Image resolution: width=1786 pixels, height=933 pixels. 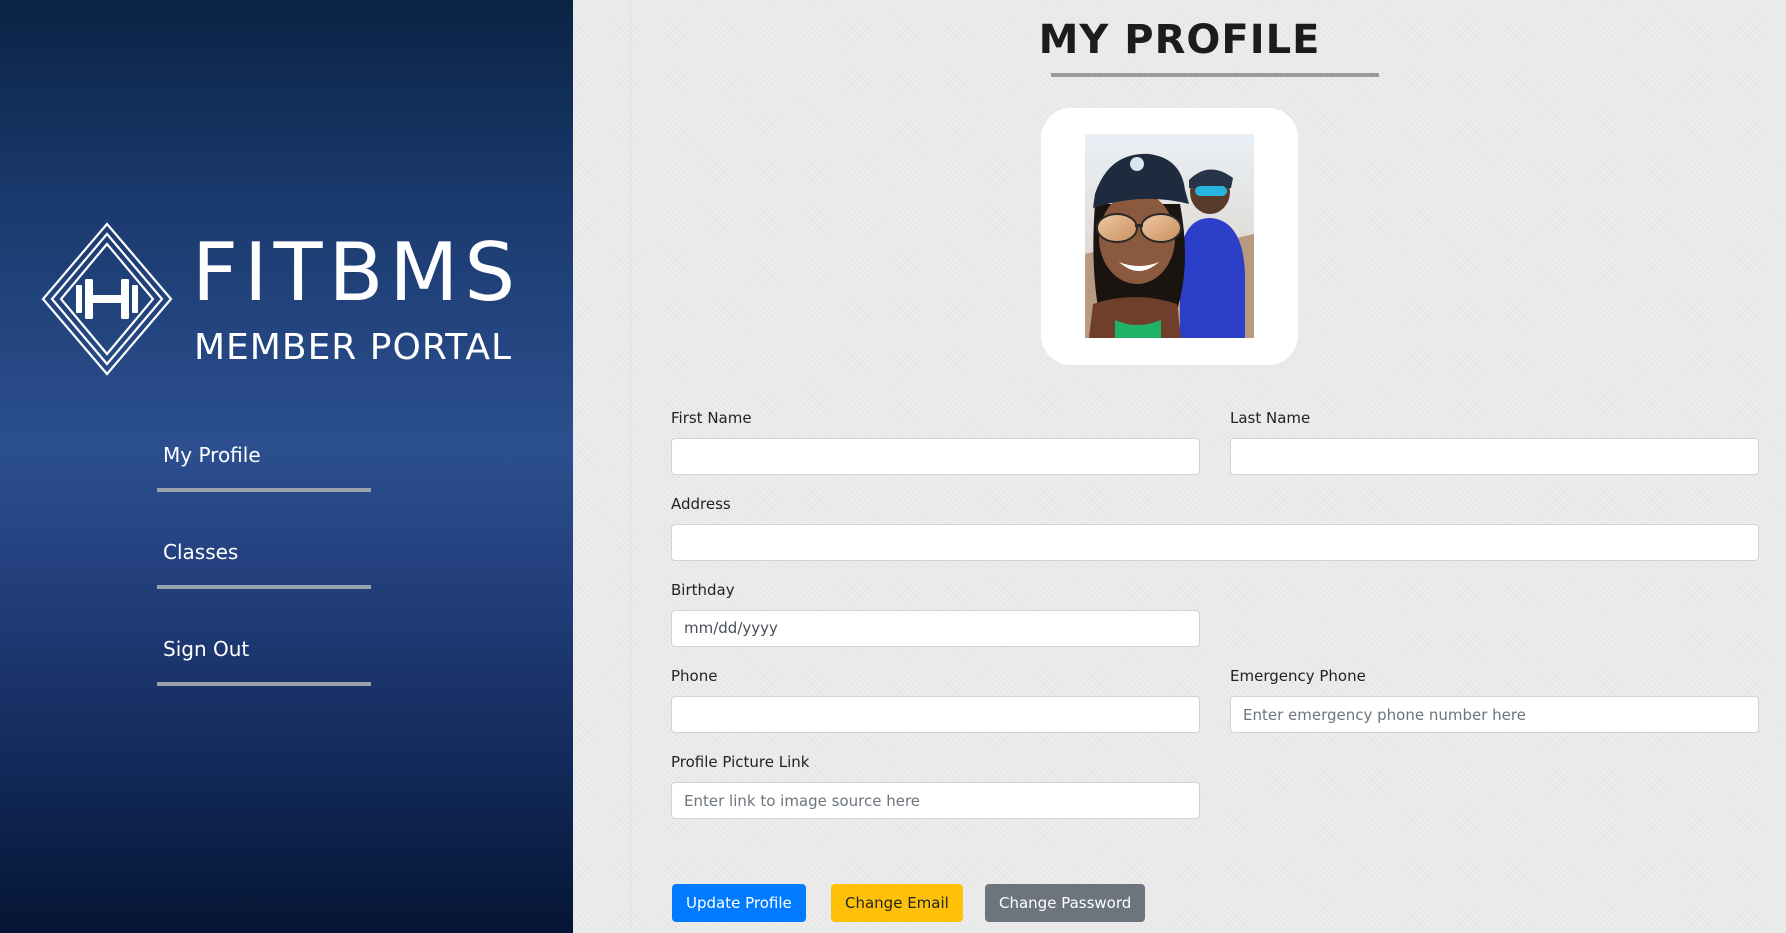 I want to click on change-password-button: Change Password, so click(x=1065, y=903).